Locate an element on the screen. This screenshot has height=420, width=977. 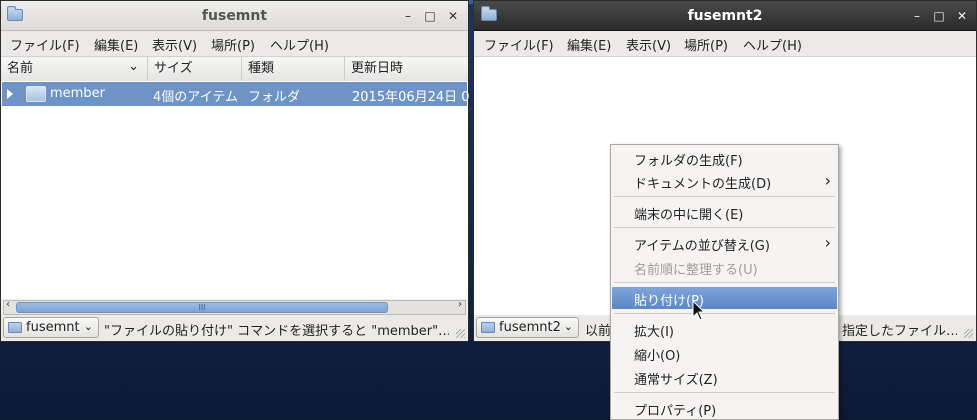
scroll-right-arrow-icon: › is located at coordinates (460, 304).